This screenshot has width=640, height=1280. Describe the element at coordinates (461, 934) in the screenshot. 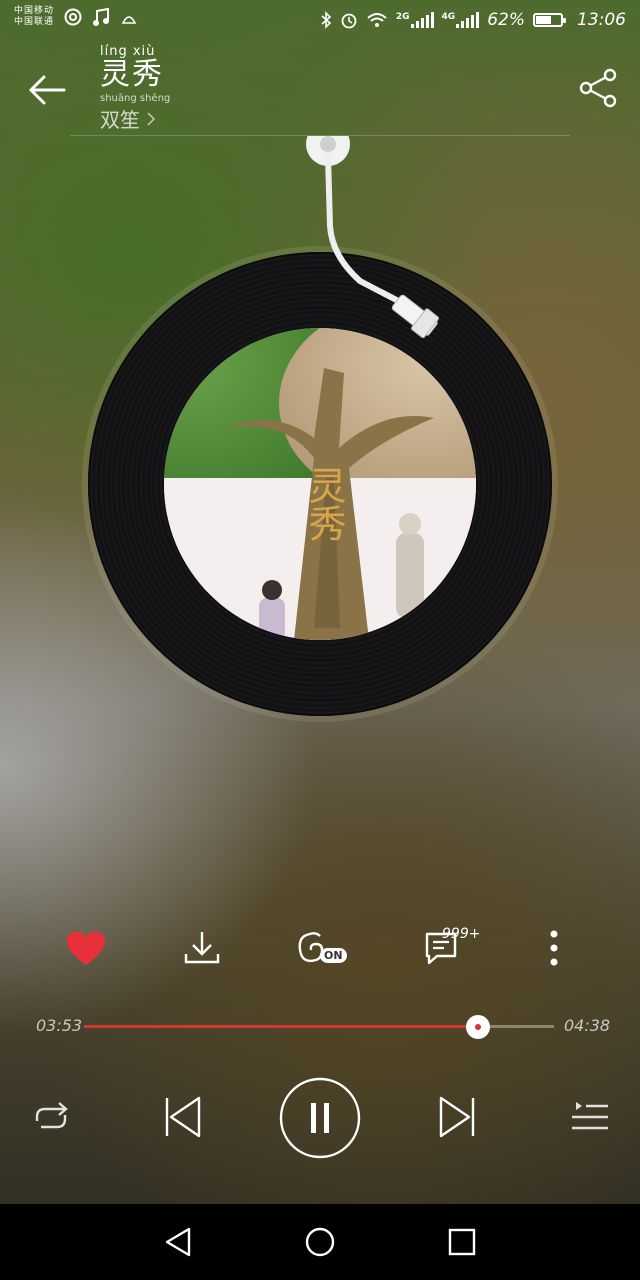

I see `comment-count: 999+` at that location.